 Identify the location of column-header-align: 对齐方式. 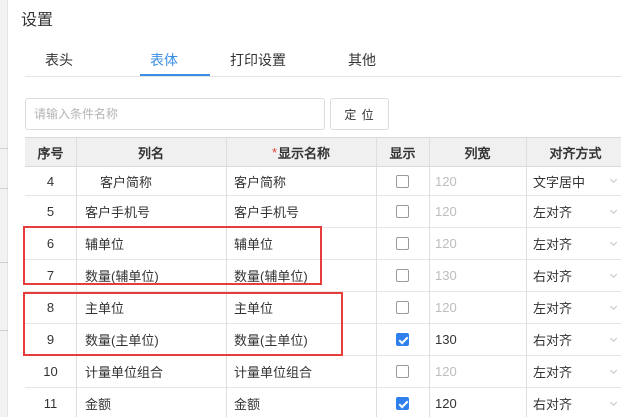
(573, 152).